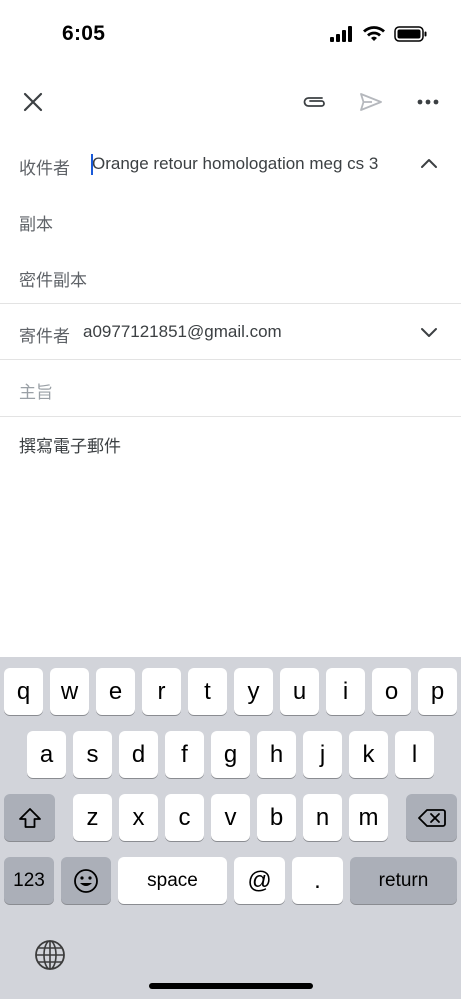 This screenshot has height=999, width=461. I want to click on key-j: j, so click(322, 754).